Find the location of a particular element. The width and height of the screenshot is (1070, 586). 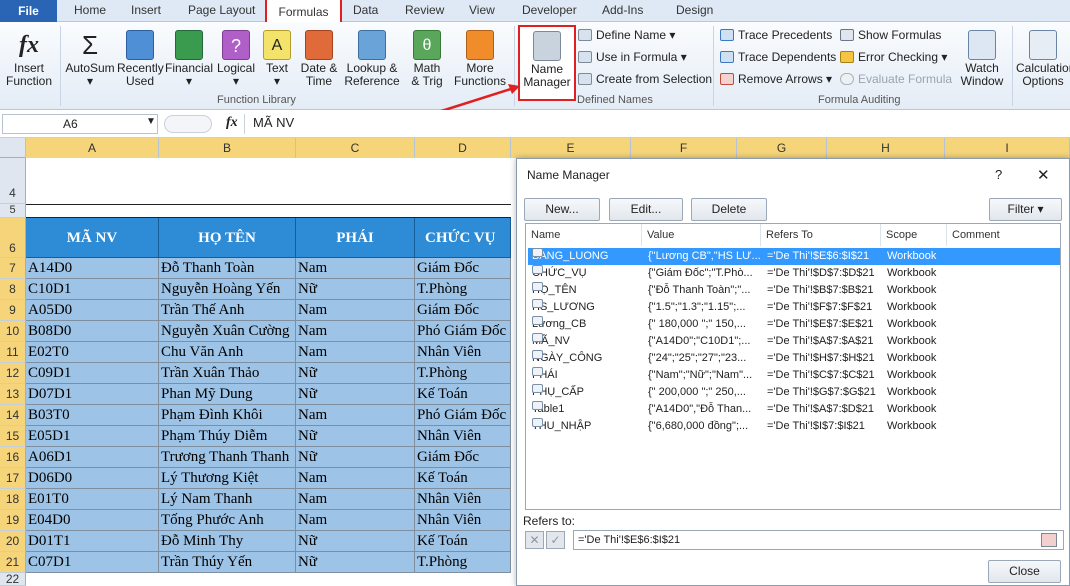

cell-ma-nv: C09D1 is located at coordinates (92, 373).